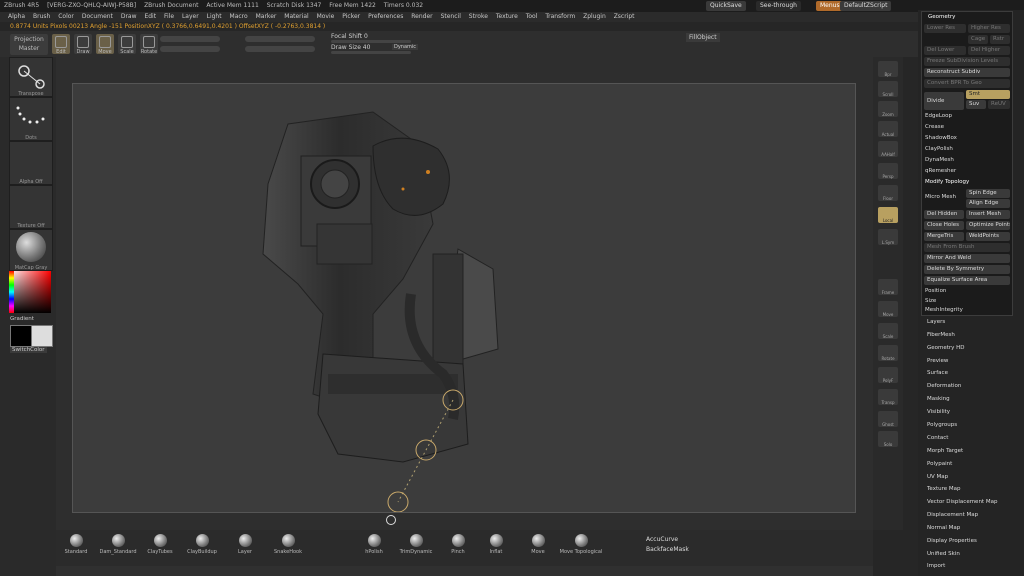  Describe the element at coordinates (76, 544) in the screenshot. I see `brush-standard: Standard` at that location.